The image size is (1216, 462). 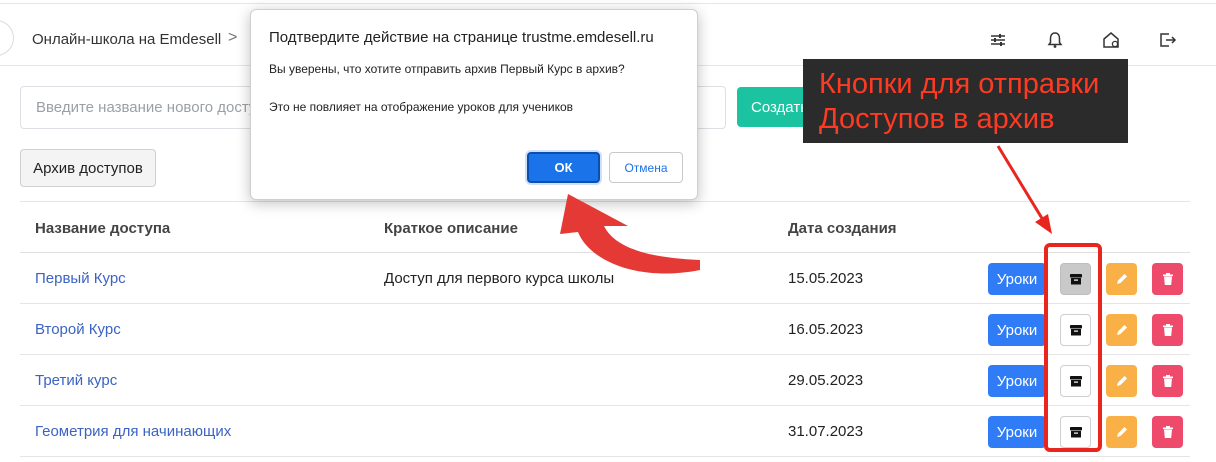 What do you see at coordinates (1168, 40) in the screenshot?
I see `logout-icon` at bounding box center [1168, 40].